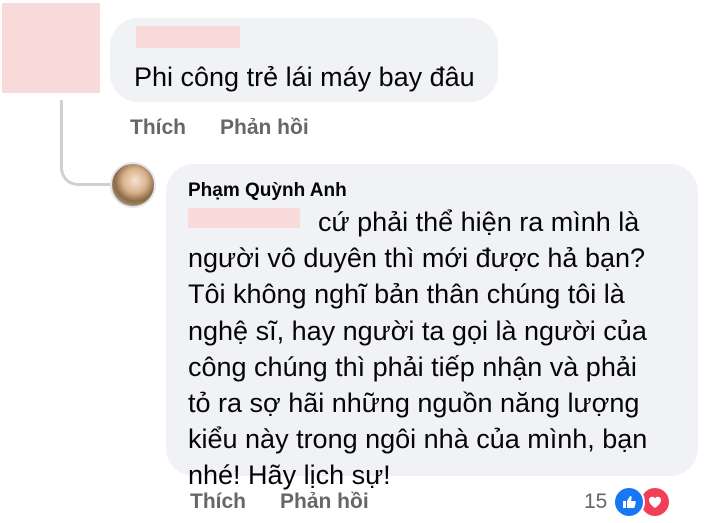 The height and width of the screenshot is (523, 720). I want to click on reaction-count: 15, so click(596, 501).